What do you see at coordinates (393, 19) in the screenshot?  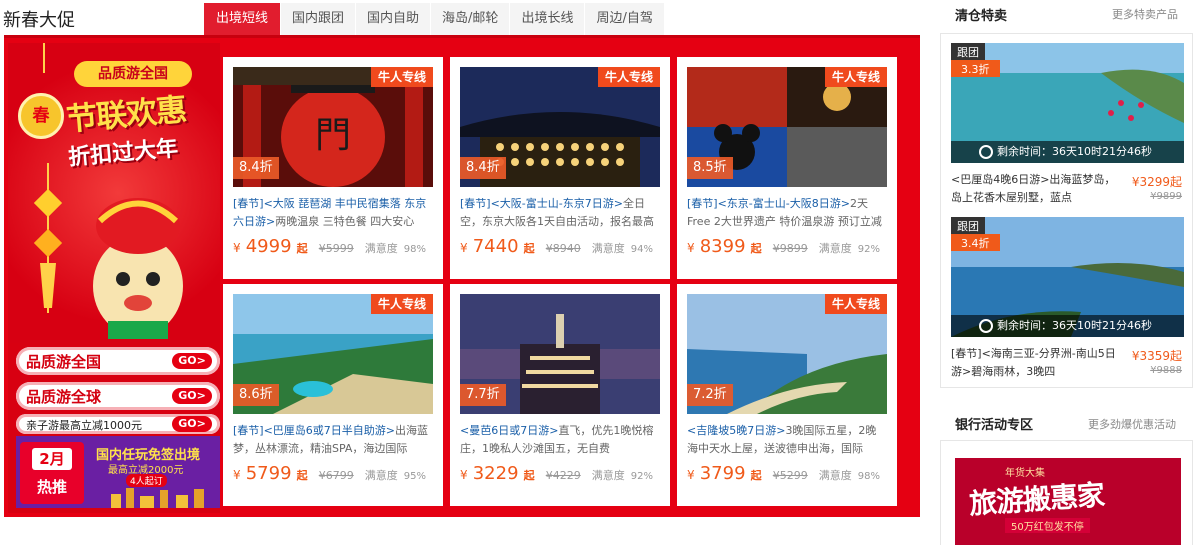 I see `tab-domestic-self: 国内自助` at bounding box center [393, 19].